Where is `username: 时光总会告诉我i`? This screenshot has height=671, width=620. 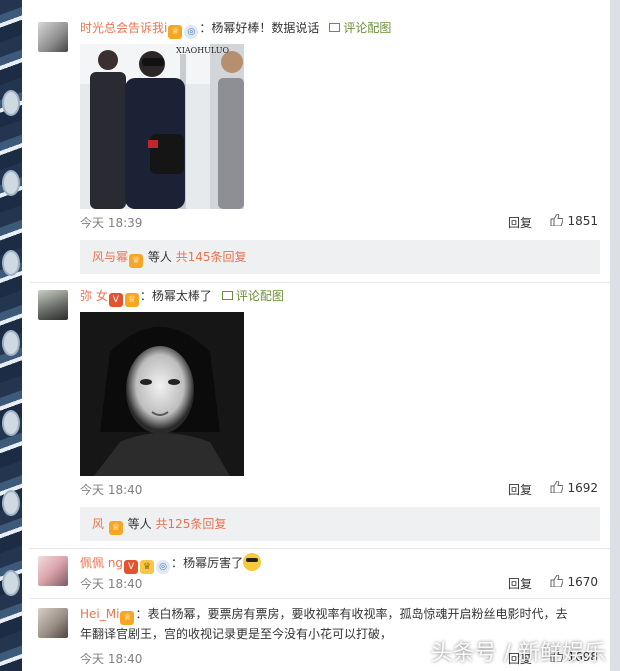
username: 时光总会告诉我i is located at coordinates (123, 28).